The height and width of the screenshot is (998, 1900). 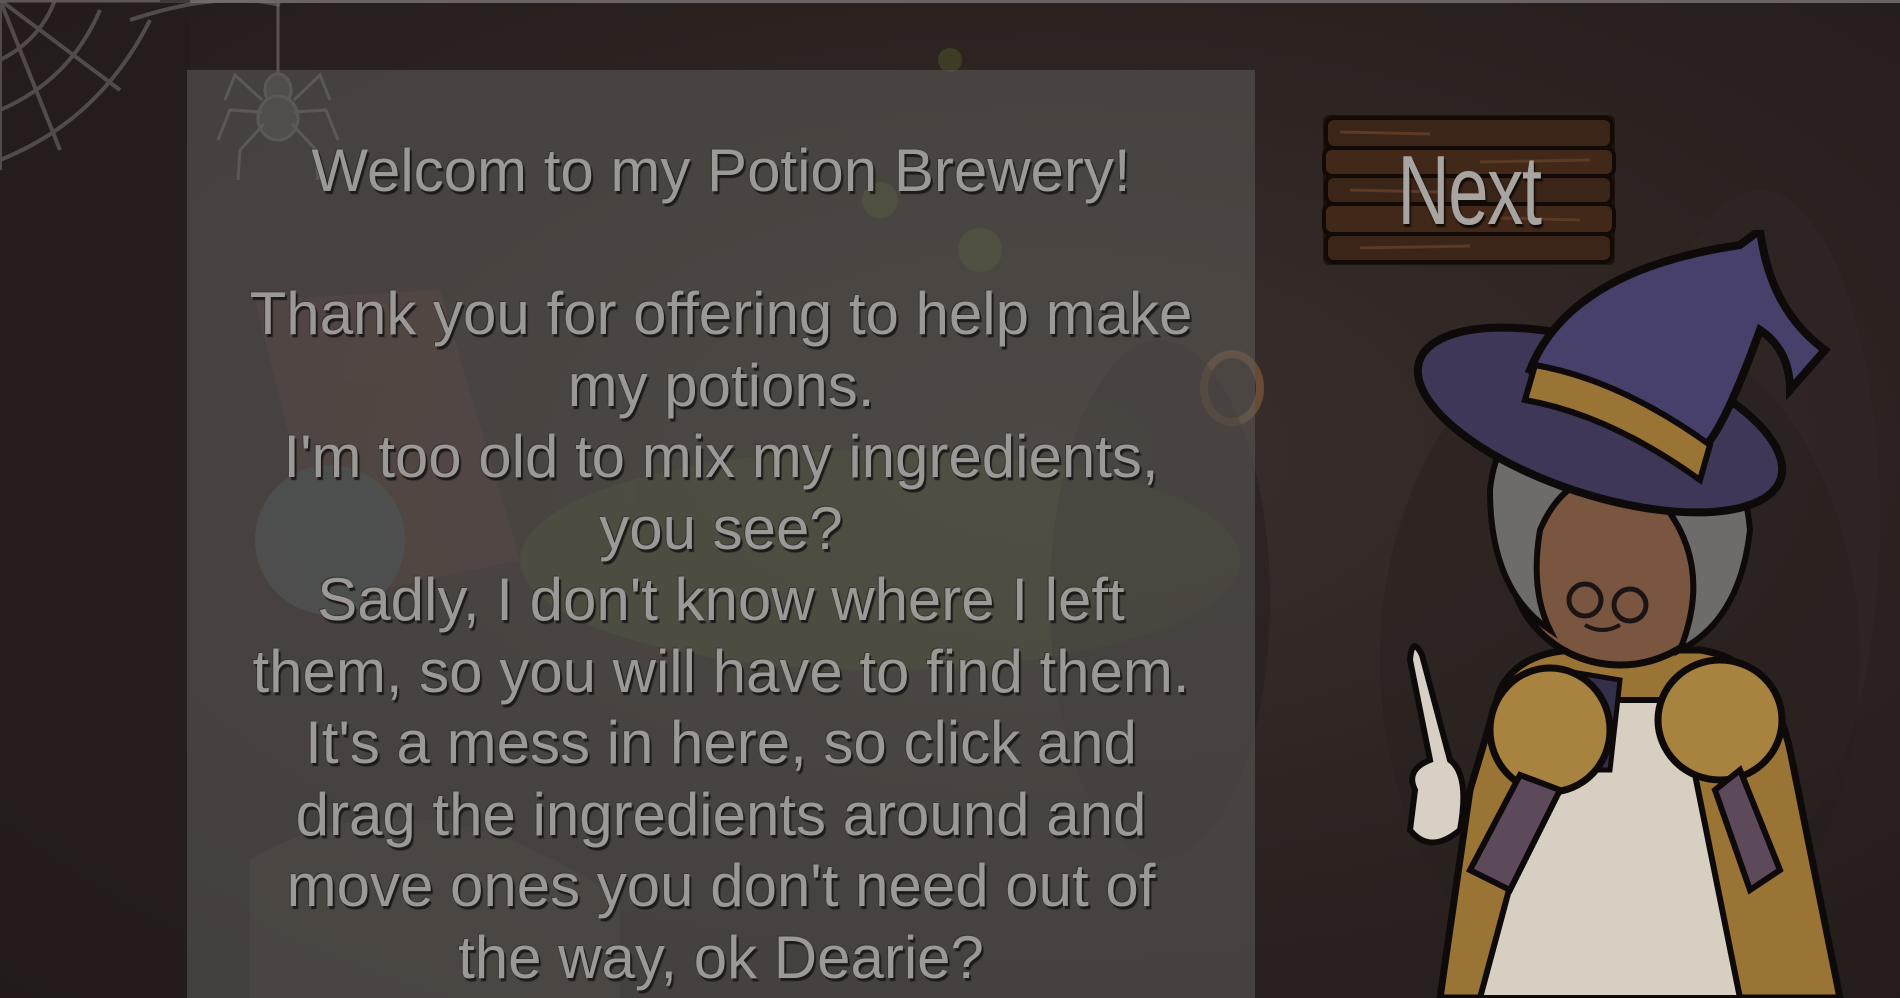 What do you see at coordinates (721, 671) in the screenshot?
I see `dialog-line: them, so you will have to find them.` at bounding box center [721, 671].